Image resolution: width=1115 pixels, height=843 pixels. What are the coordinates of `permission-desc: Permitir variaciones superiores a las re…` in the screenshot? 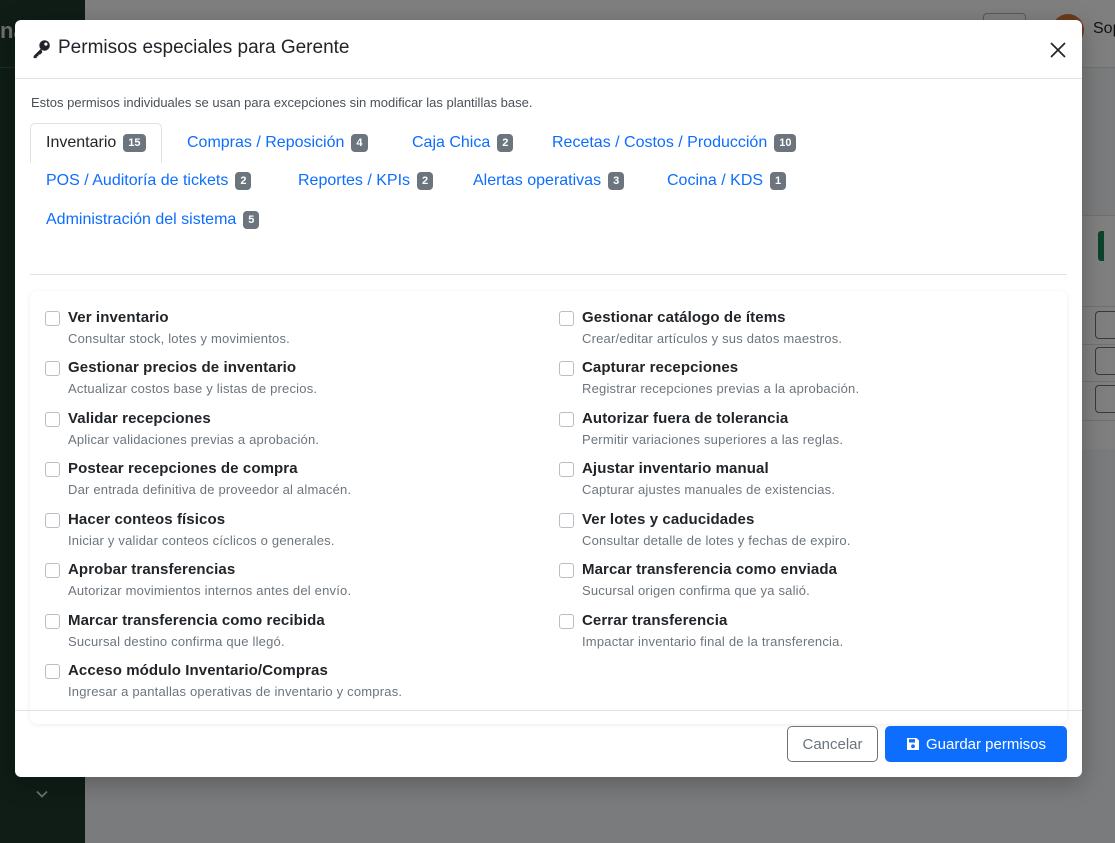 It's located at (713, 439).